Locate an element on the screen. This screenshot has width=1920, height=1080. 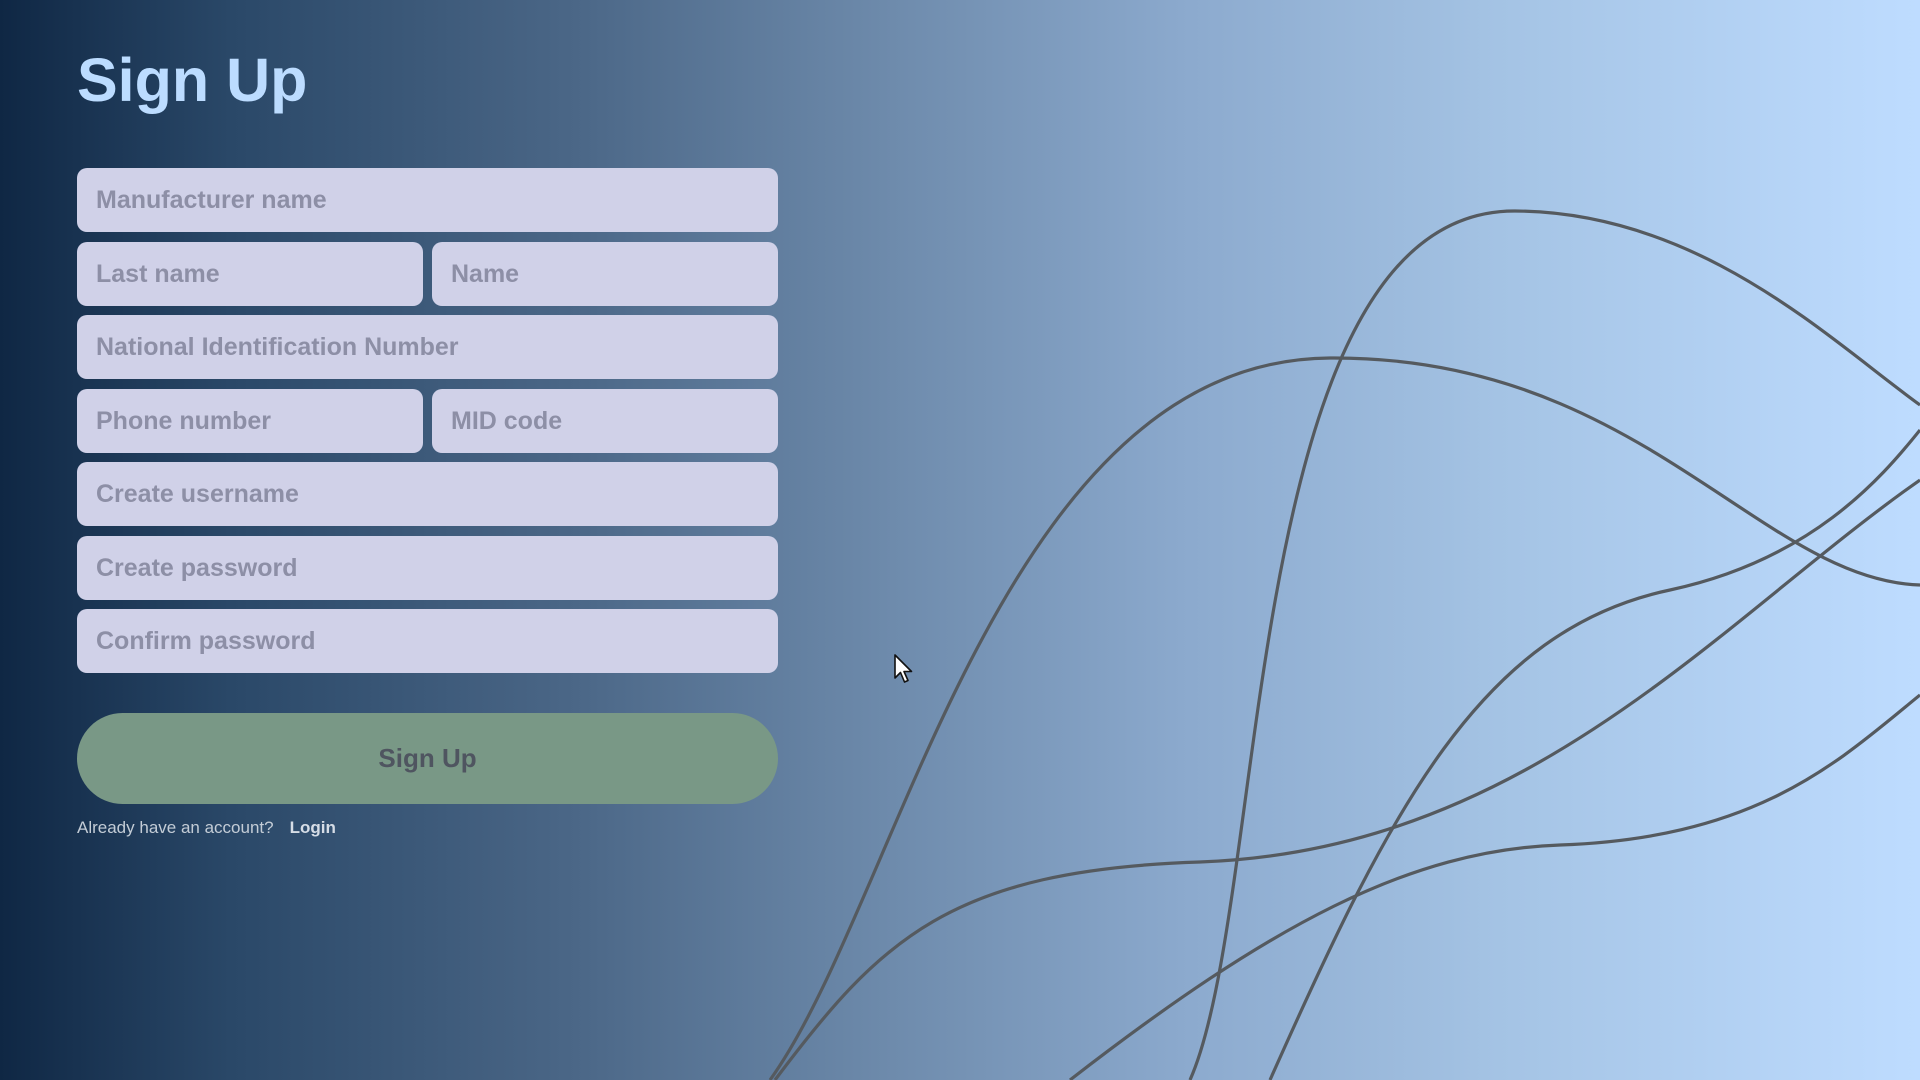
login-prompt-row: Already have an account? Login is located at coordinates (206, 828).